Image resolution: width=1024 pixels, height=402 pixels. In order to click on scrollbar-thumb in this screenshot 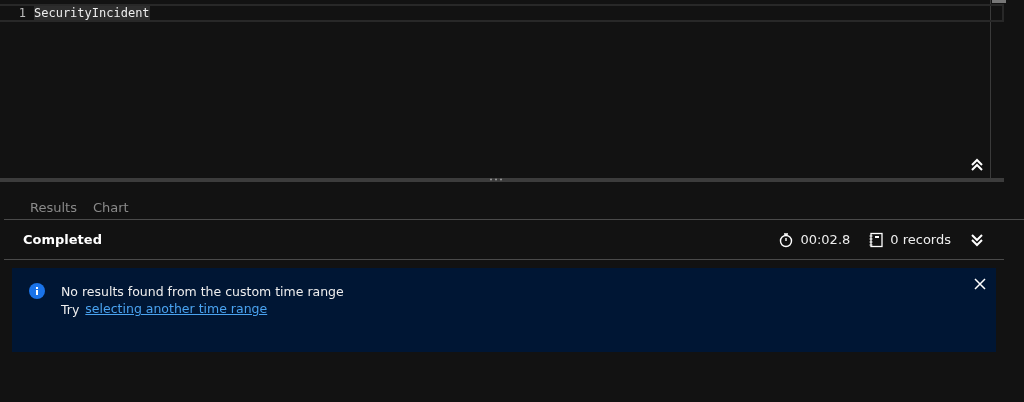, I will do `click(999, 1)`.